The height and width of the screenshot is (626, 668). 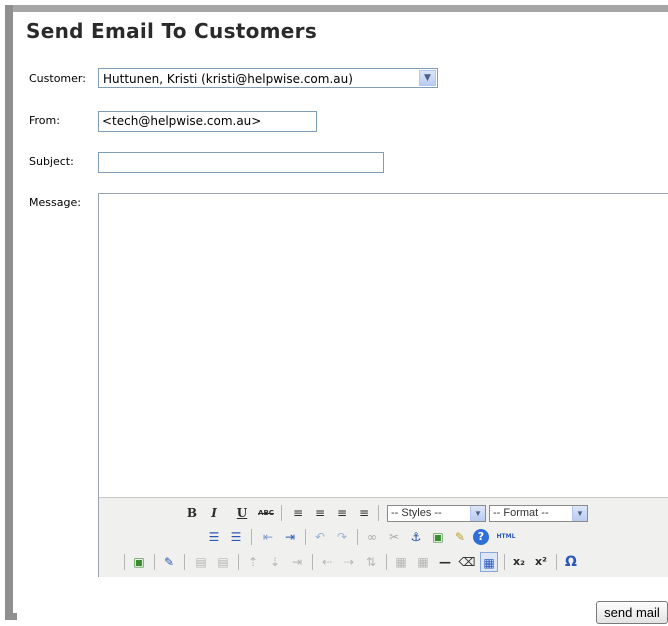 I want to click on styles-dropdown: -- Styles -- ▼, so click(x=436, y=513).